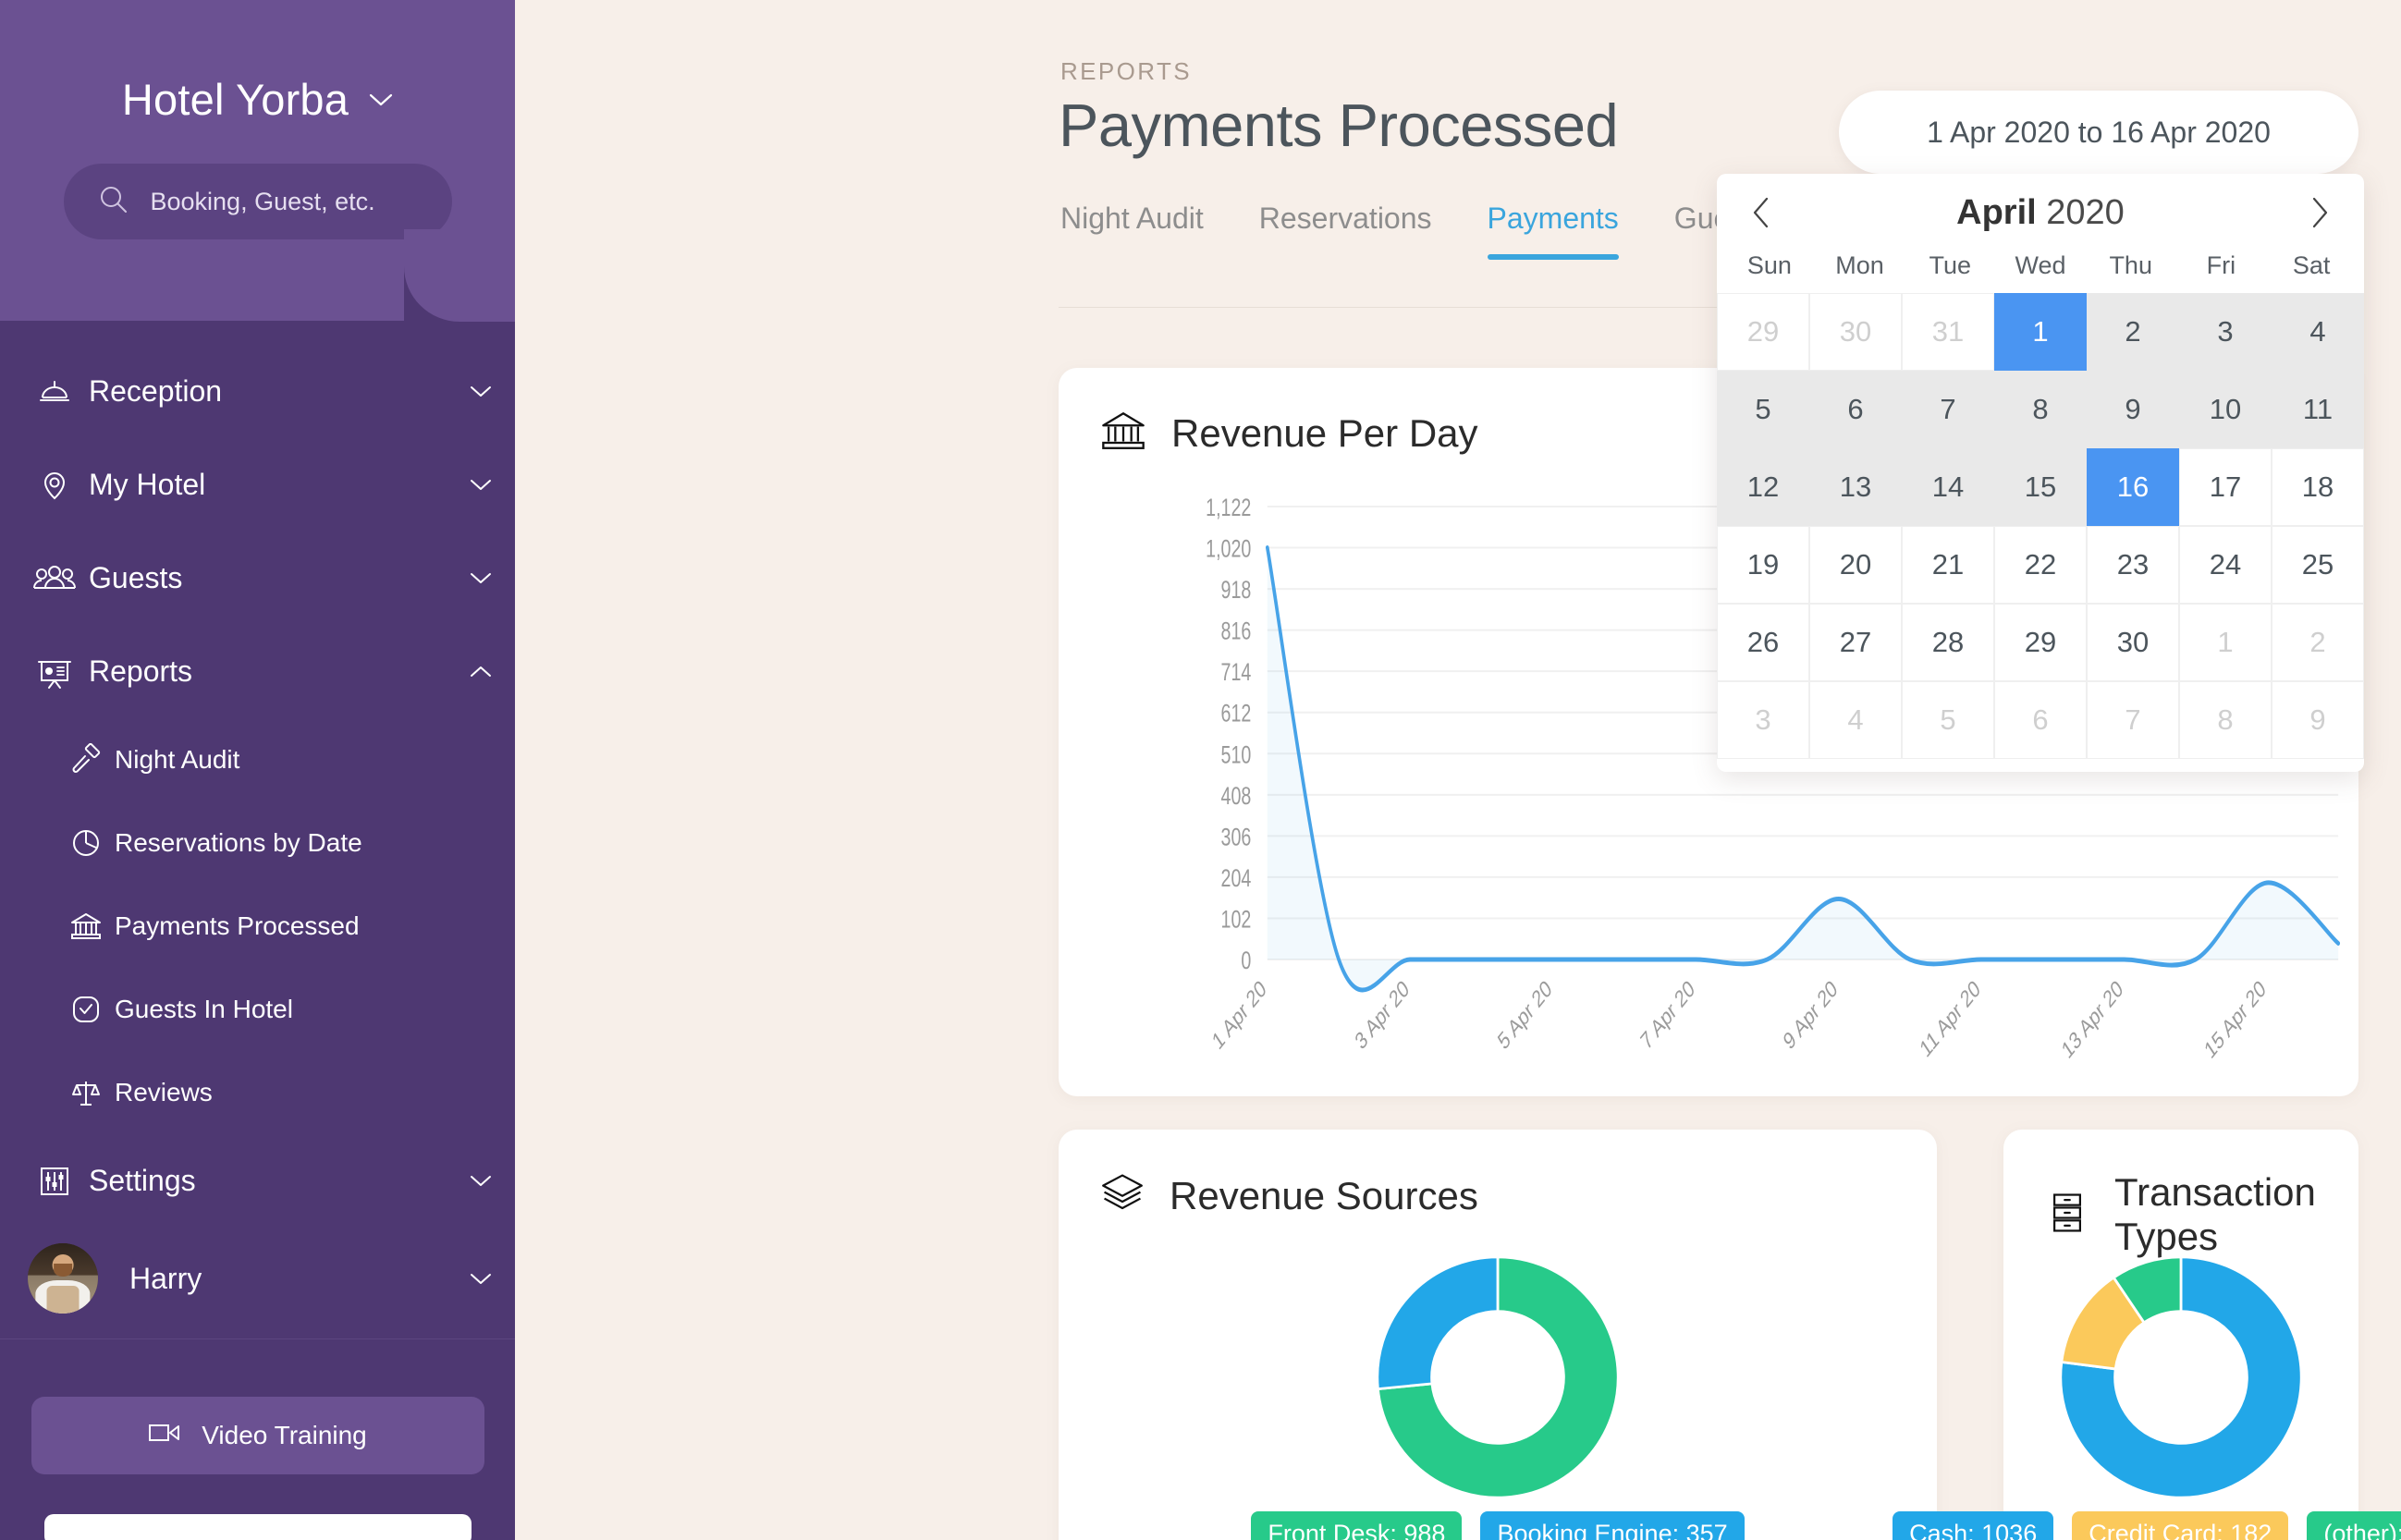 The width and height of the screenshot is (2401, 1540). What do you see at coordinates (2041, 265) in the screenshot?
I see `calendar-weekday: Wed` at bounding box center [2041, 265].